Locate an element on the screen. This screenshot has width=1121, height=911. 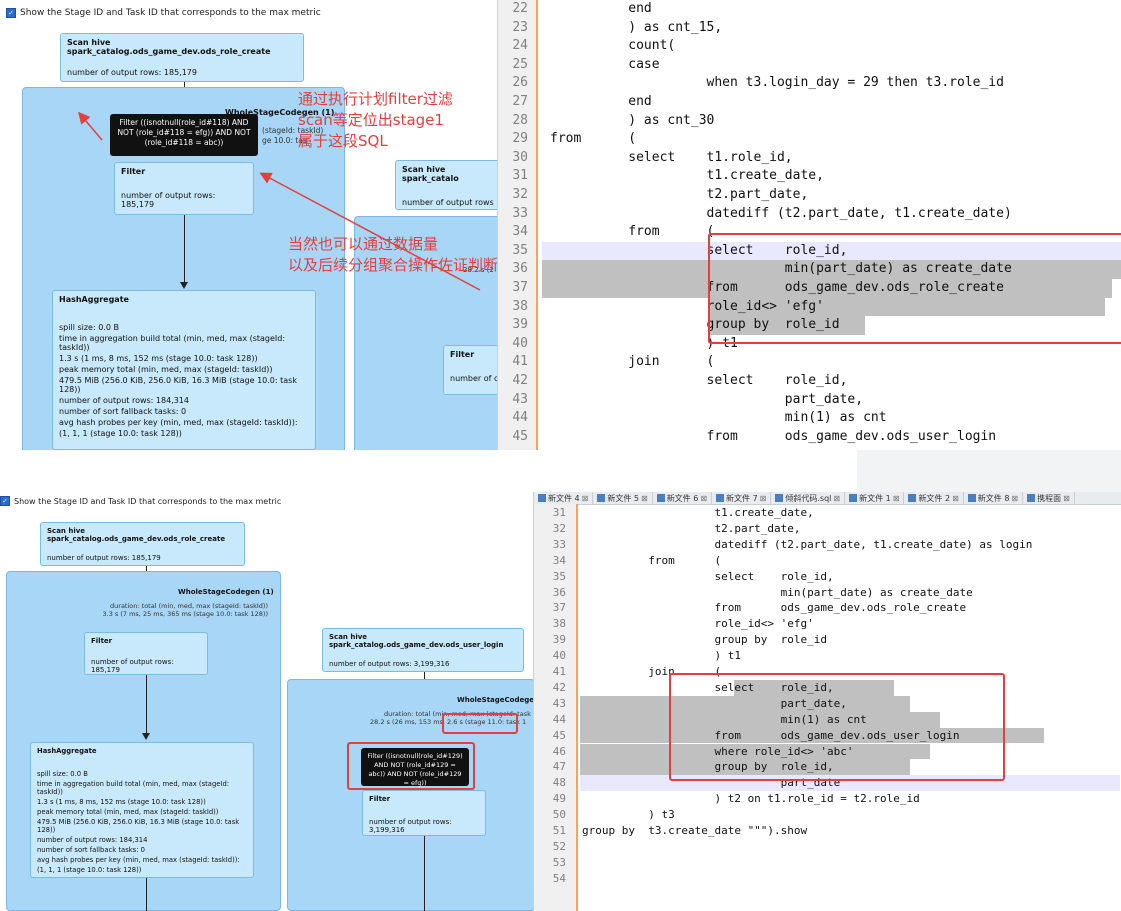
code-line: 25 case is located at coordinates (809, 65).